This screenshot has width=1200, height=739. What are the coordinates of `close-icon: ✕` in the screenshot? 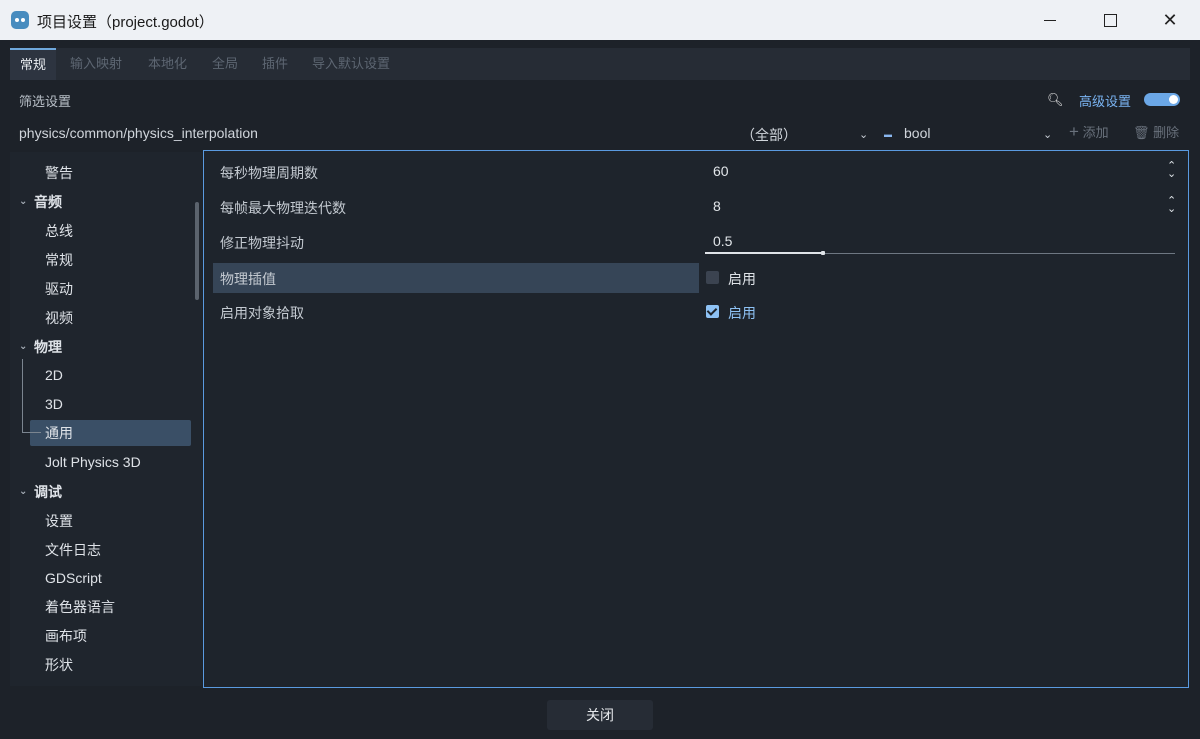 It's located at (1170, 19).